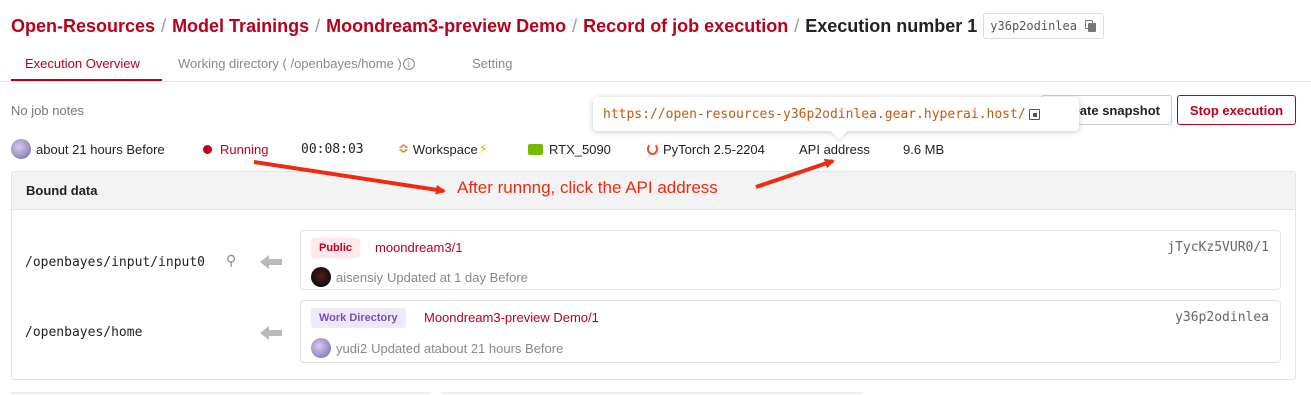  Describe the element at coordinates (587, 187) in the screenshot. I see `annotation-label: After runnng, click the API address` at that location.